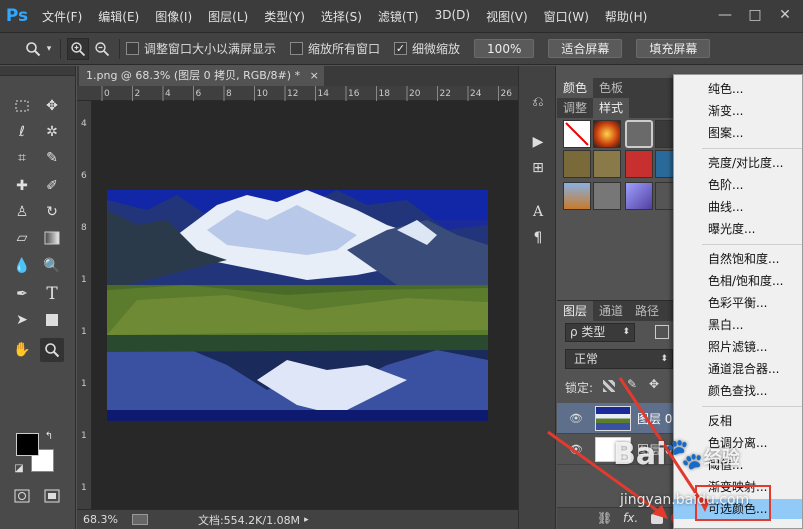  Describe the element at coordinates (27, 444) in the screenshot. I see `foreground-color-swatch` at that location.